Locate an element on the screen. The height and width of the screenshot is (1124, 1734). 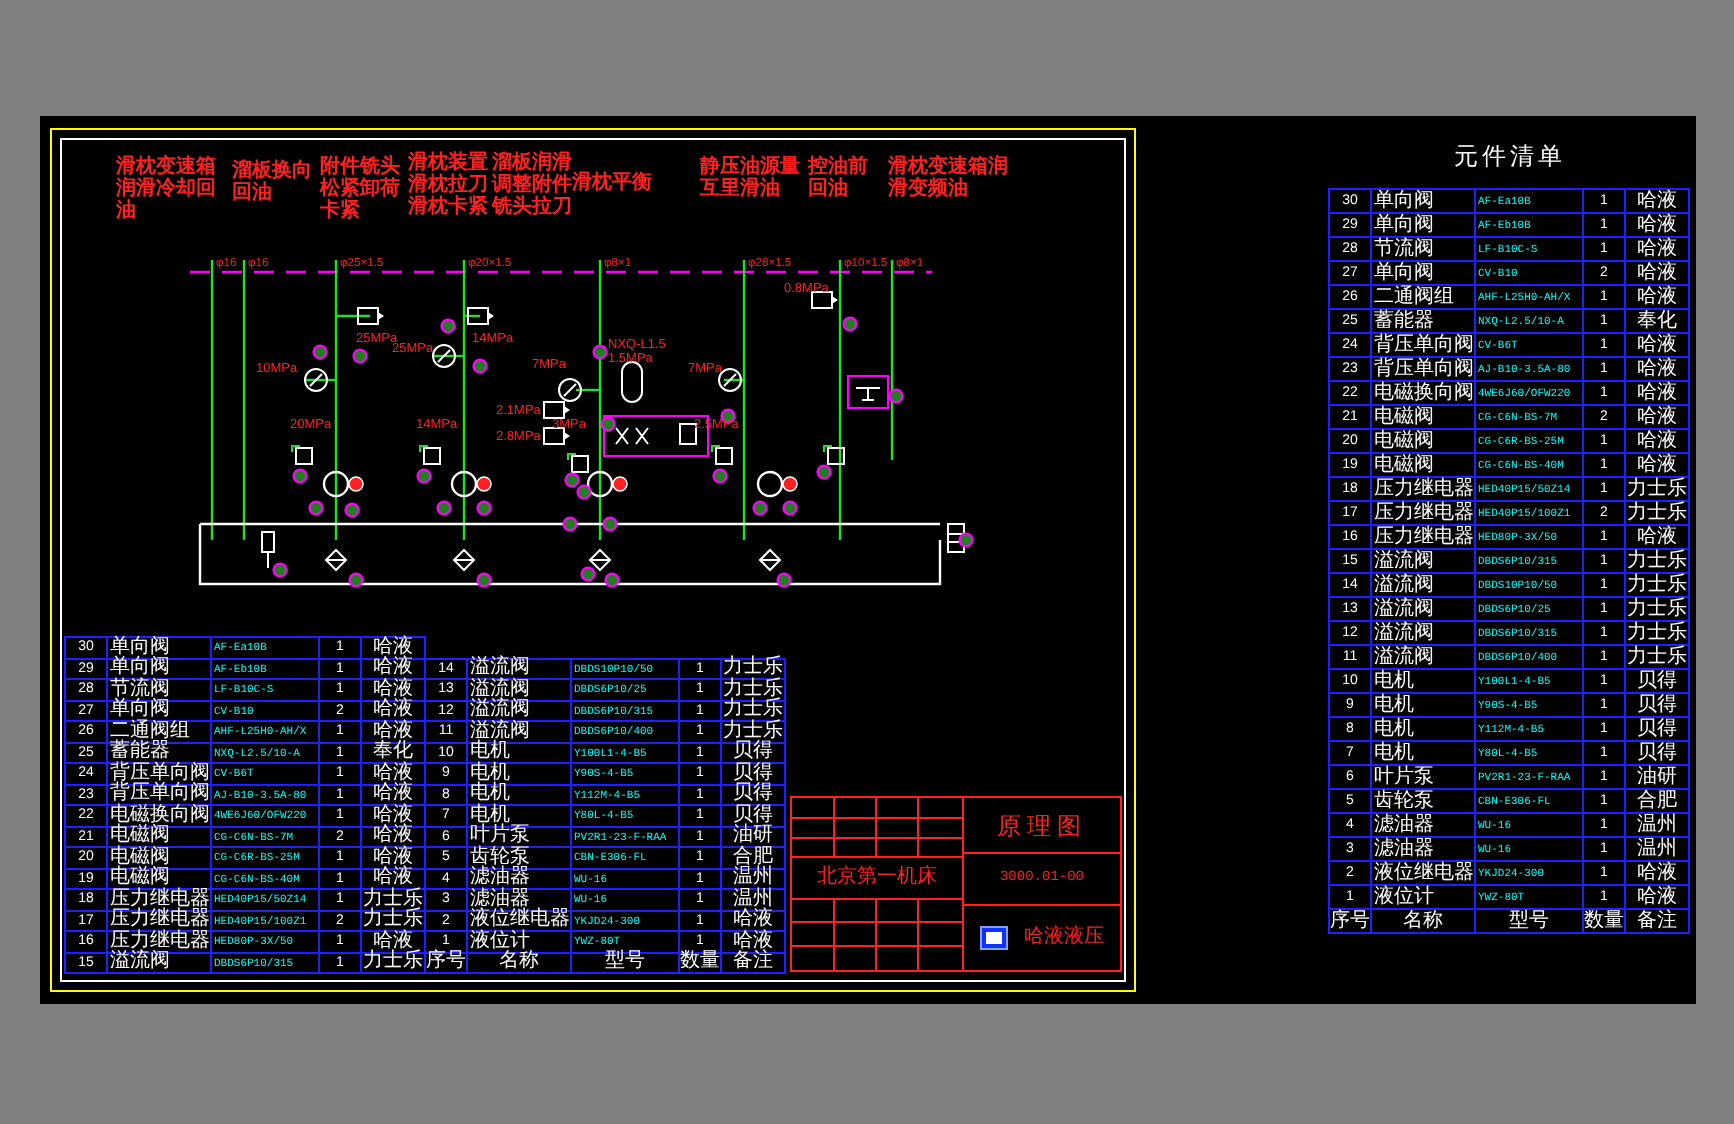
table-cell: 节流阀 is located at coordinates (1424, 250).